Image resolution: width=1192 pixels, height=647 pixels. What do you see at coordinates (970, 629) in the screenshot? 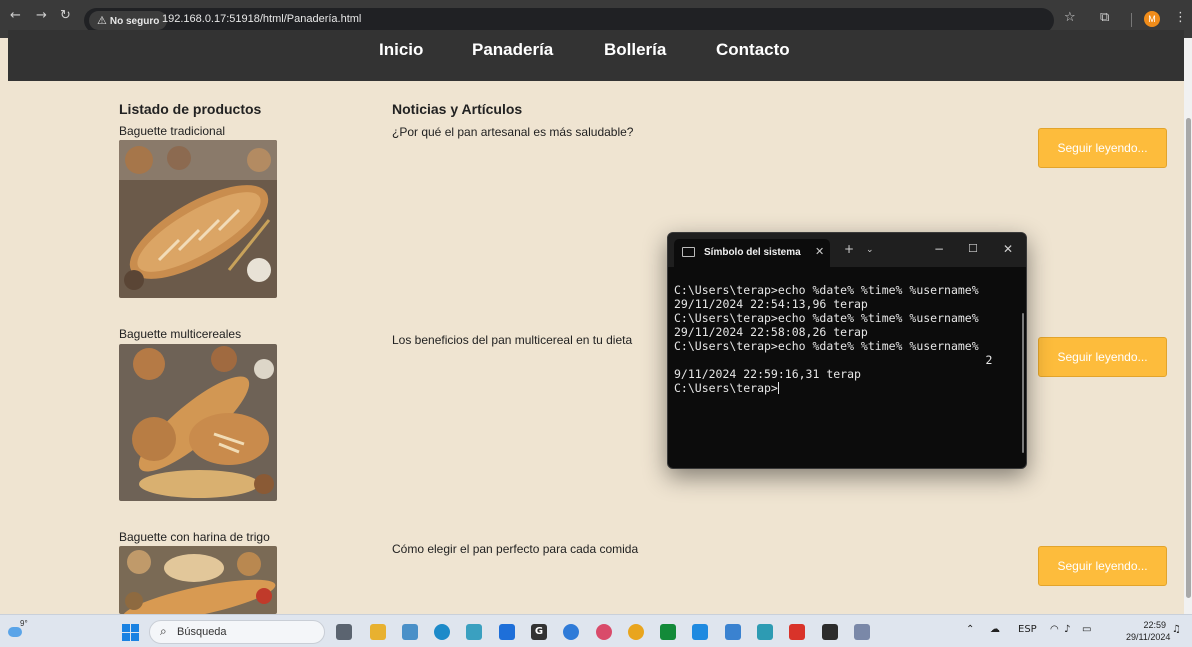
I see `tray-chevron-icon: ⌃` at bounding box center [970, 629].